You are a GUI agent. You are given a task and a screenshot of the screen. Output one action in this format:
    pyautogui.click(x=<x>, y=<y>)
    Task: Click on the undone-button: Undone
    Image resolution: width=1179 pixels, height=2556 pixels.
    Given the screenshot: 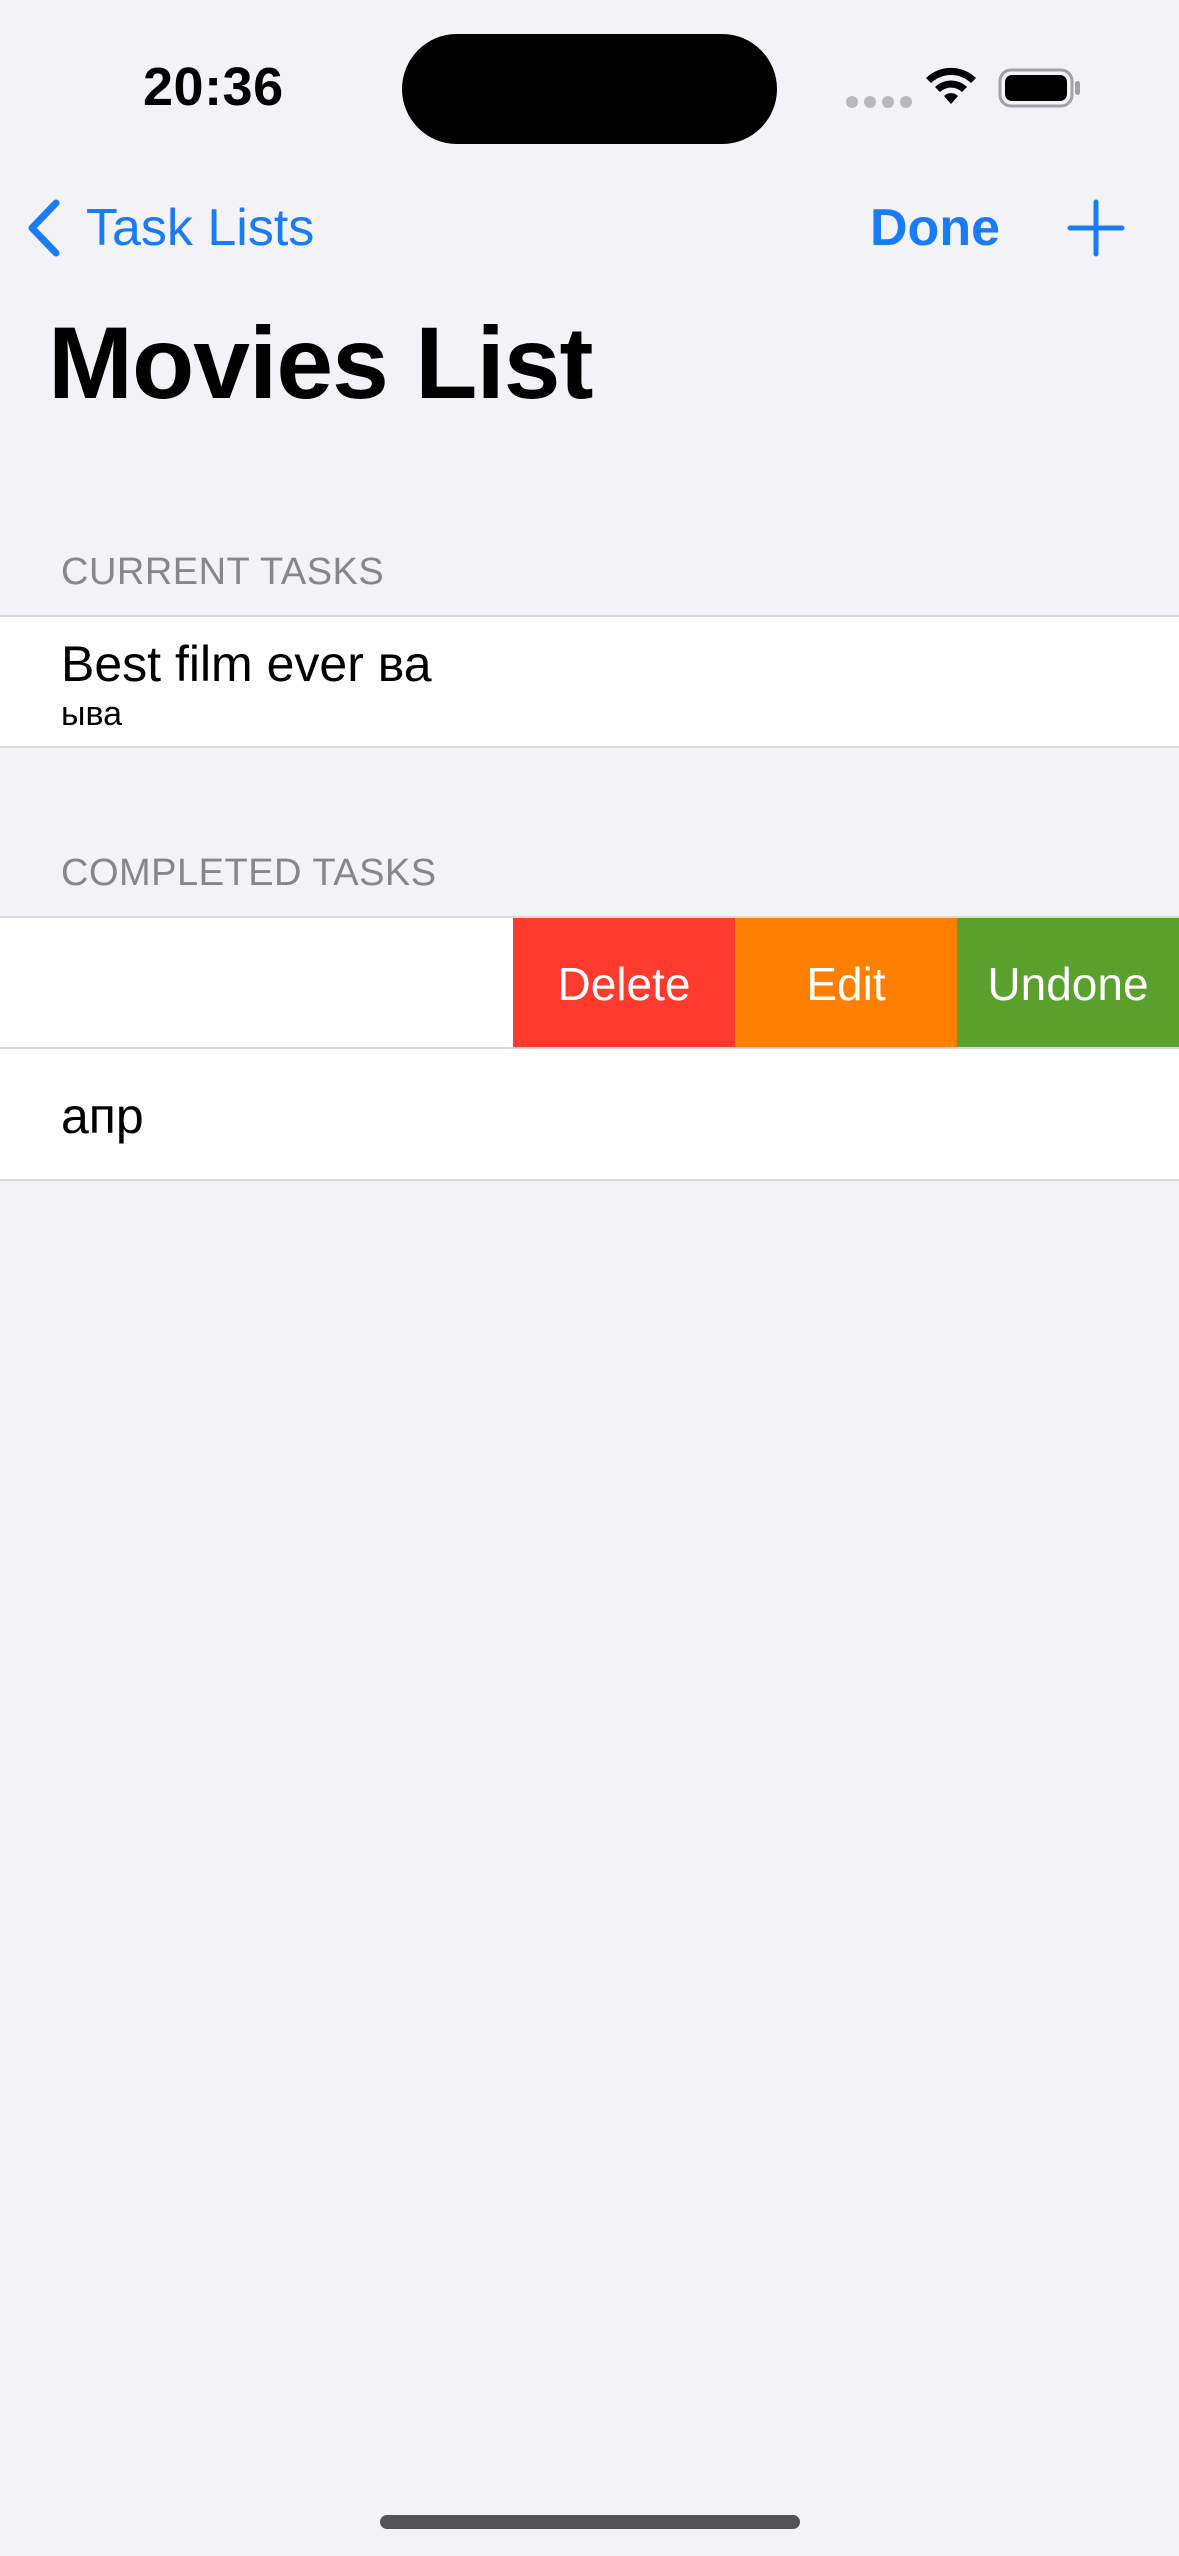 What is the action you would take?
    pyautogui.click(x=1068, y=983)
    